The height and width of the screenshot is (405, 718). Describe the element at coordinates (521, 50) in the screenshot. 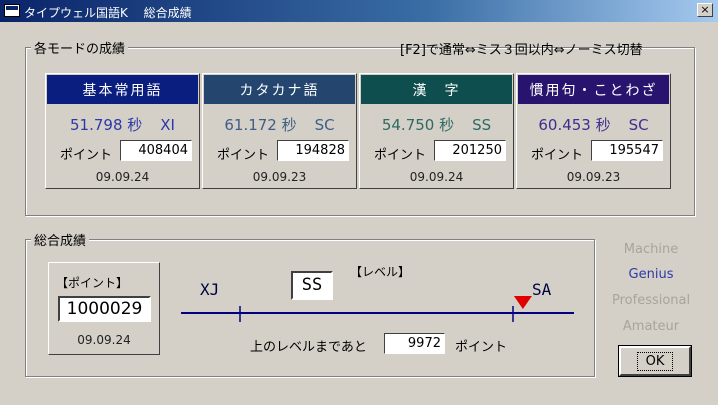

I see `mode-toggle-note: [F2]で通常⇔ミス３回以内⇔ノーミス切替` at that location.